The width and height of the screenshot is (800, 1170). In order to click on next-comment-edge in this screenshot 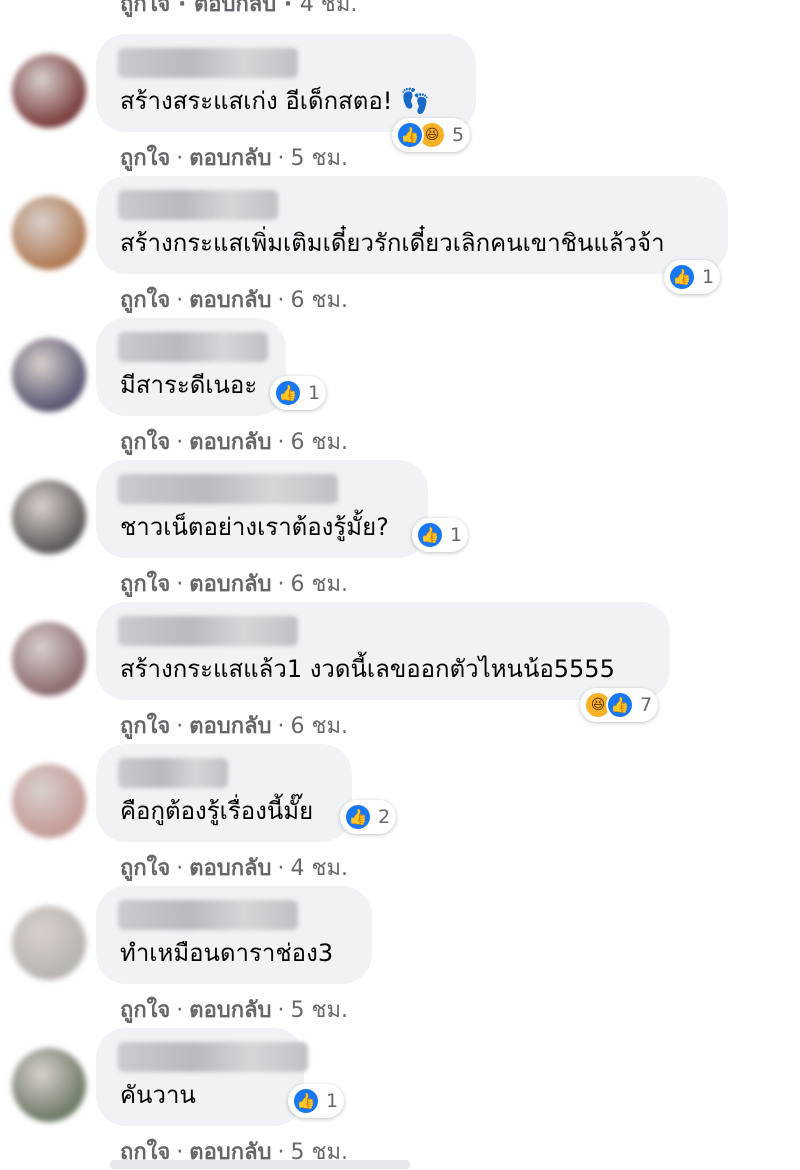, I will do `click(260, 1164)`.